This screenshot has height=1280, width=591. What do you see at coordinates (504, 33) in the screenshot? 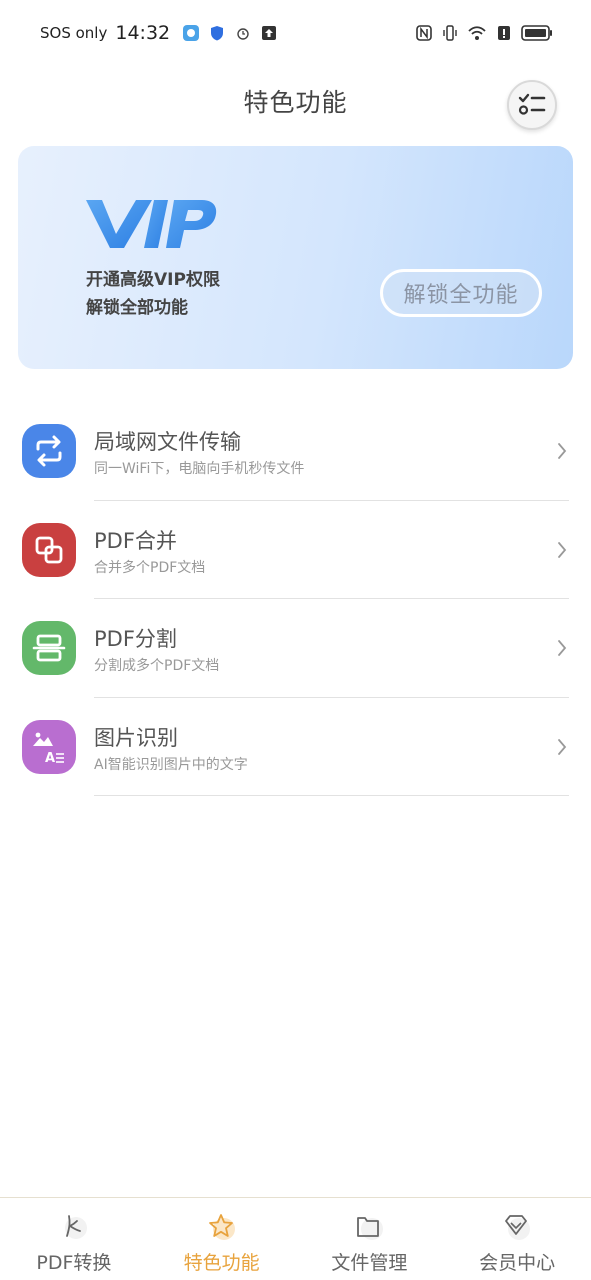
I see `alert-icon` at bounding box center [504, 33].